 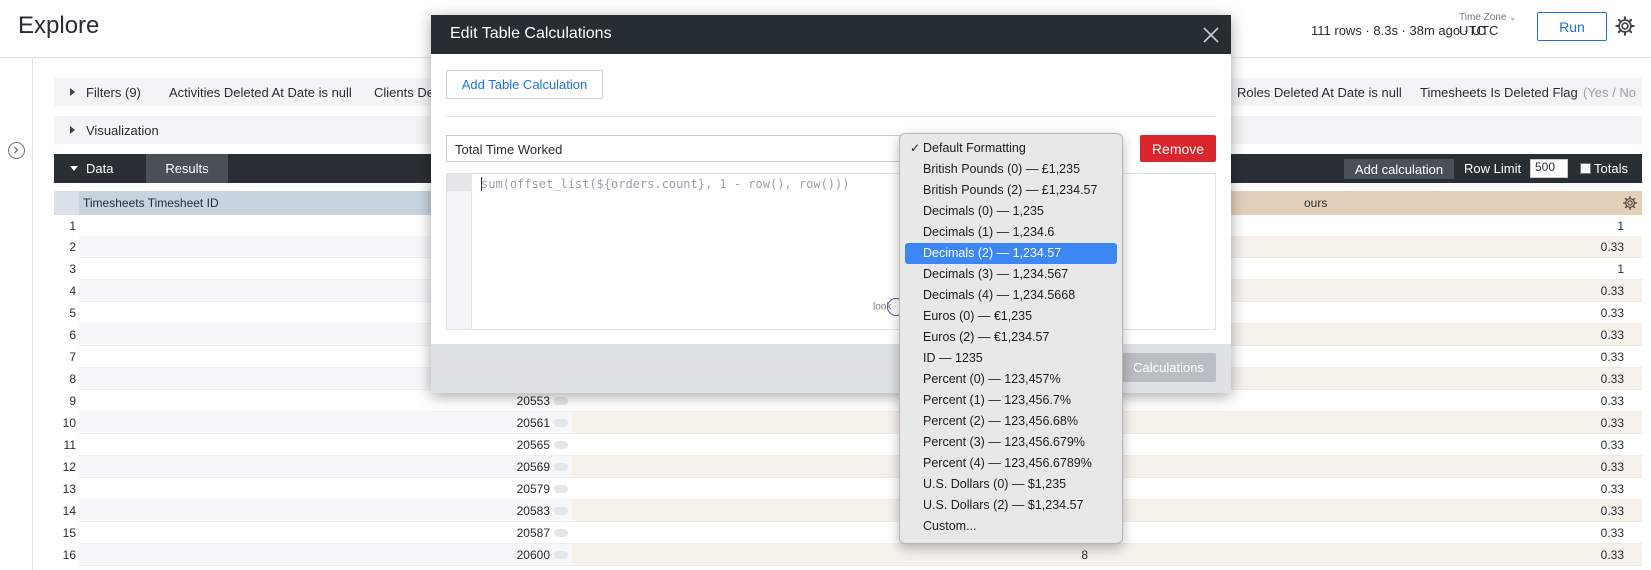 I want to click on format-option: Euros (0) — €1,235, so click(x=1011, y=316).